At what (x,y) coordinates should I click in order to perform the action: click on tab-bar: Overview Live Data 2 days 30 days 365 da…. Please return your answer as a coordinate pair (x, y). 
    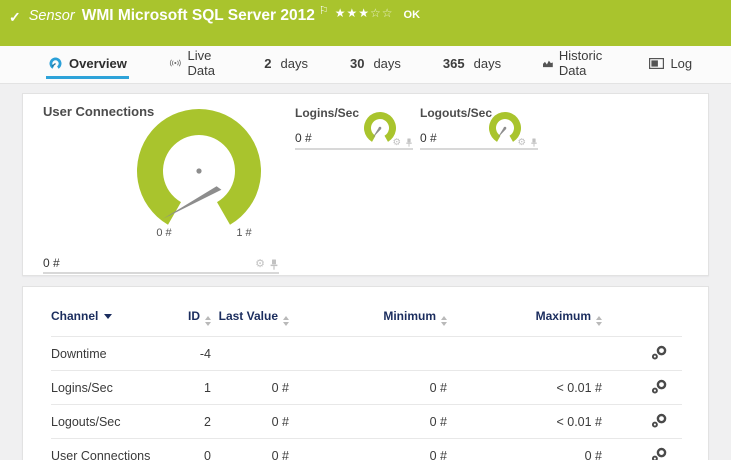
    Looking at the image, I should click on (365, 65).